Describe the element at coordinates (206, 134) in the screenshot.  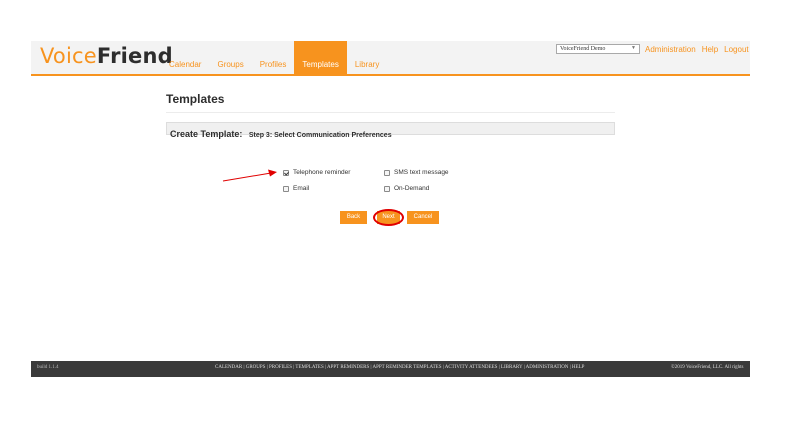
I see `step-title: Create Template:` at that location.